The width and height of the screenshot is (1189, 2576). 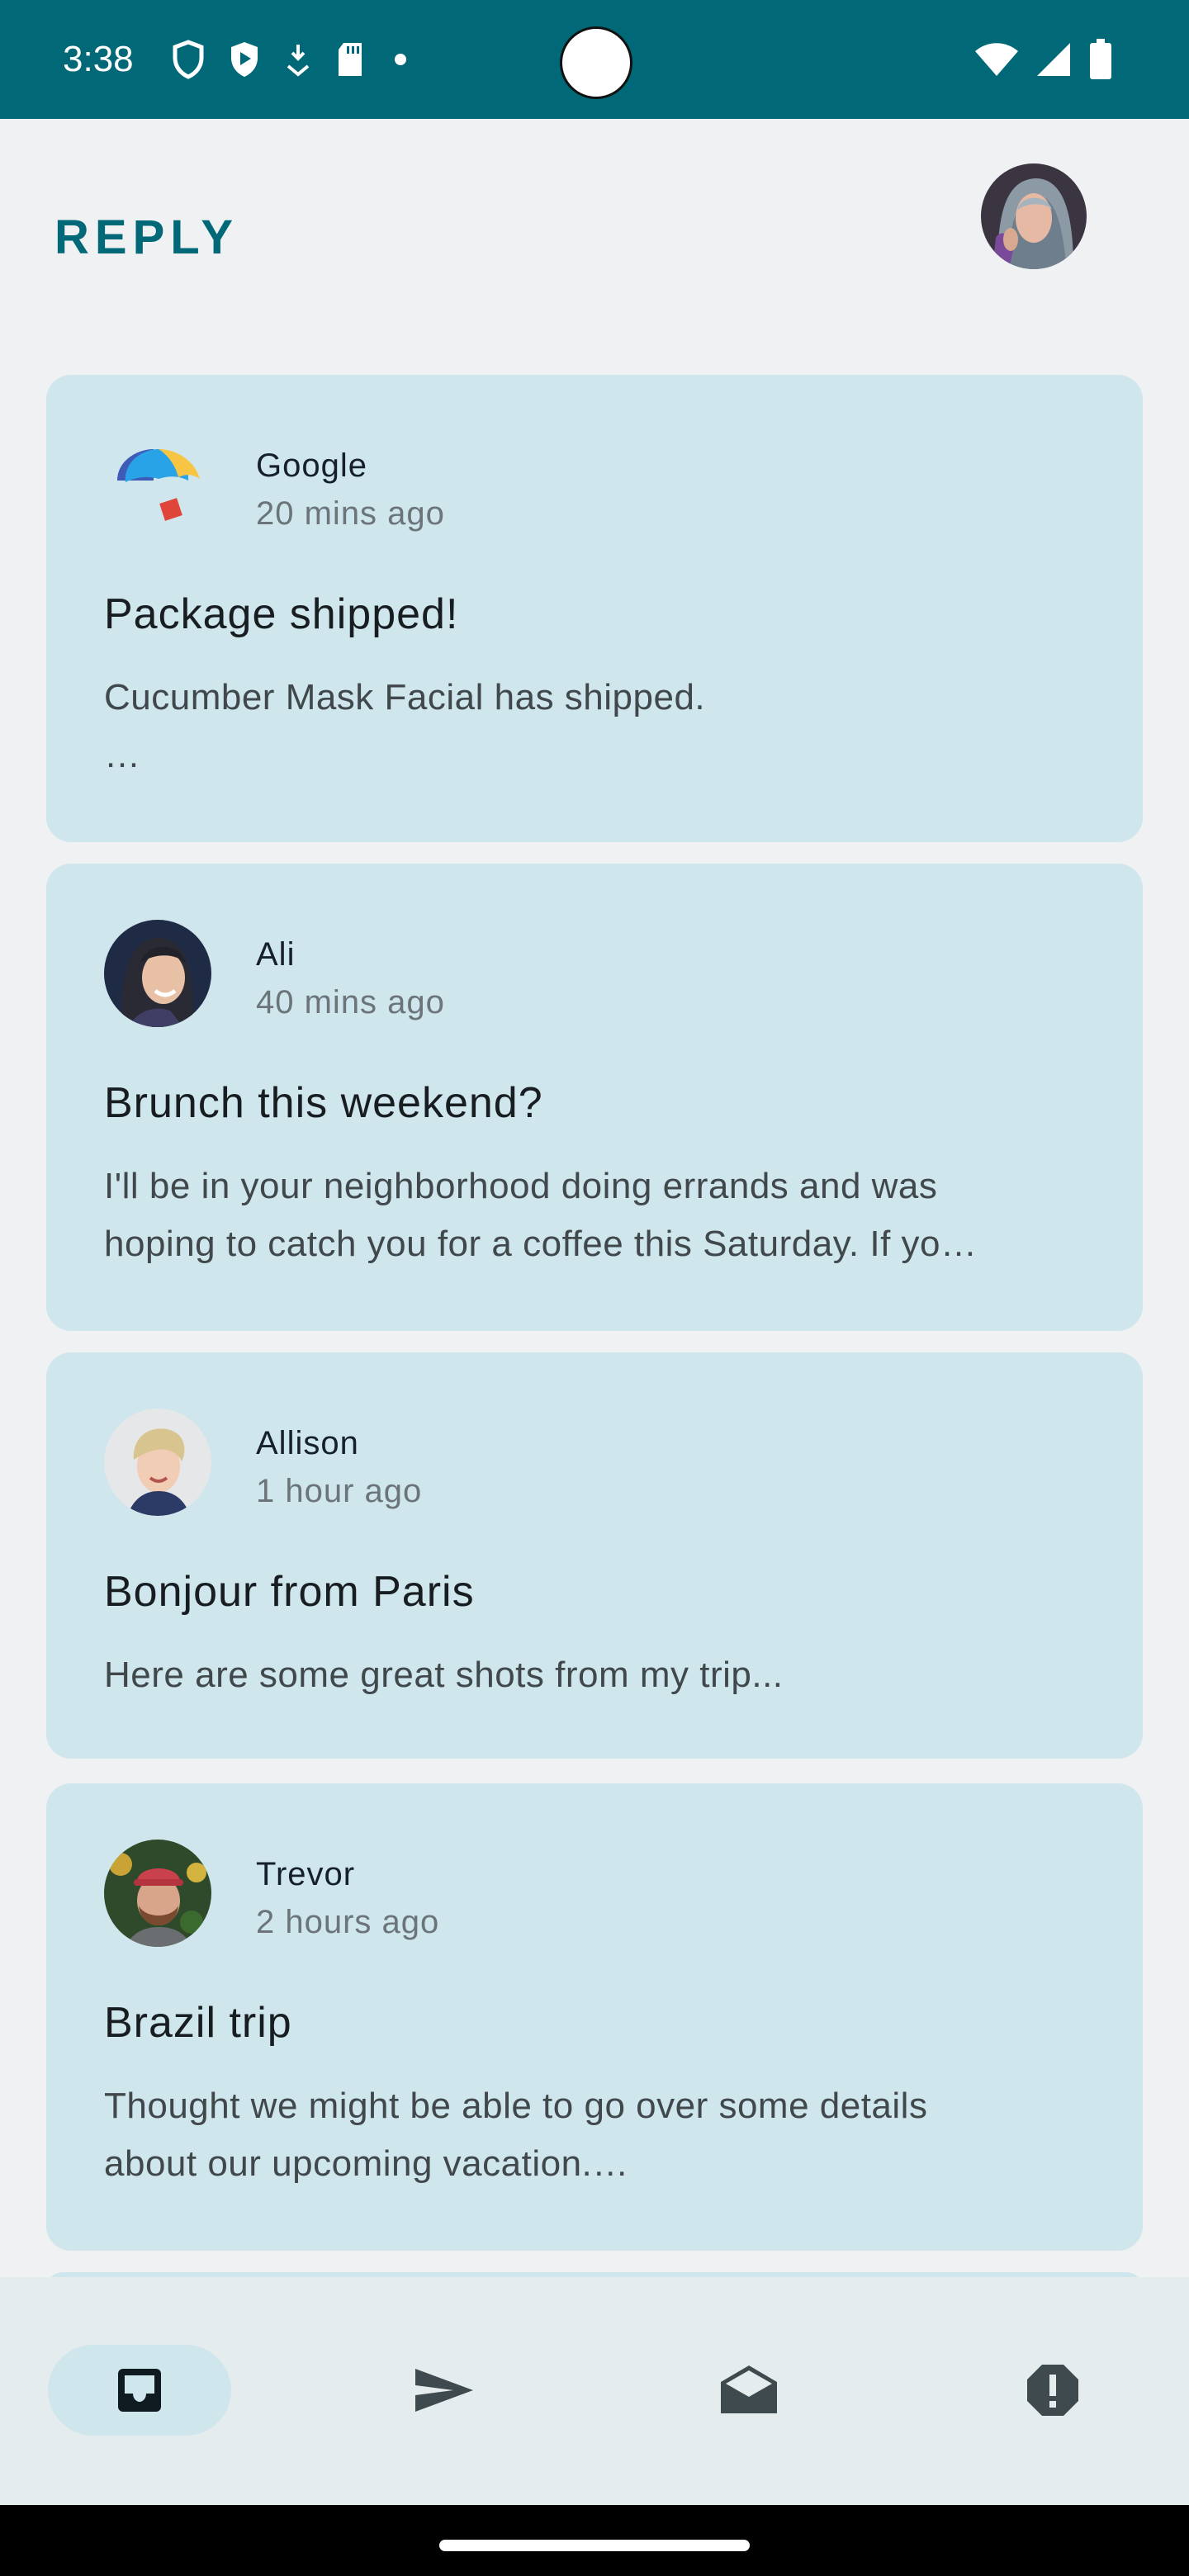 What do you see at coordinates (146, 237) in the screenshot?
I see `app-title: REPLY` at bounding box center [146, 237].